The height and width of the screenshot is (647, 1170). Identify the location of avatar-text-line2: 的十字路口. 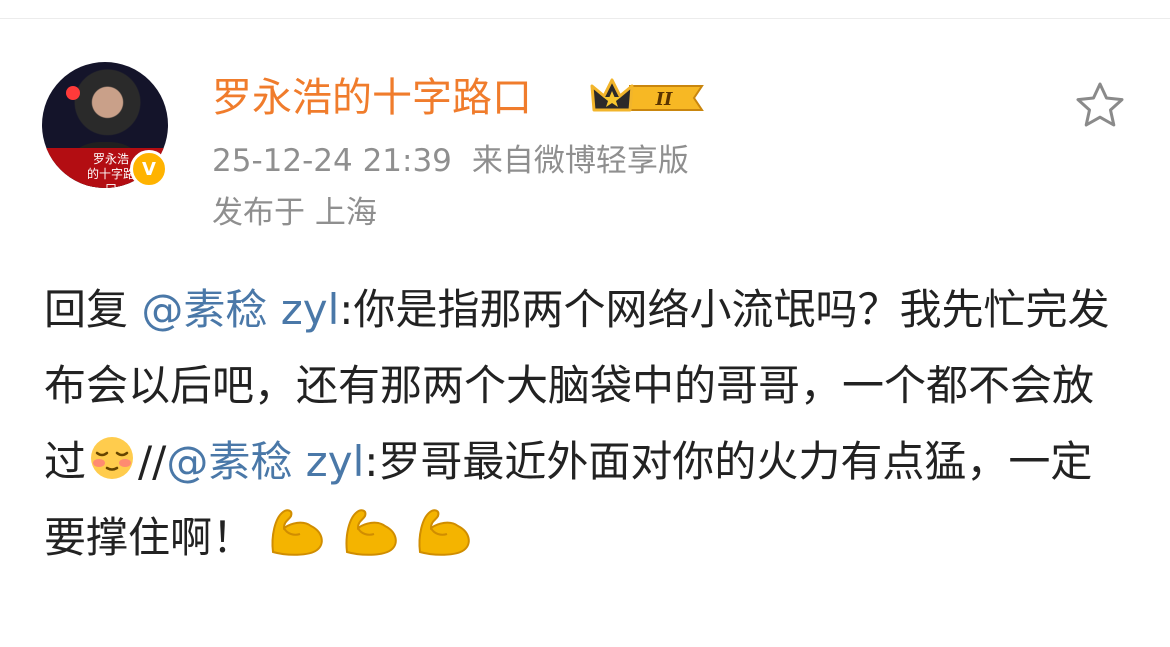
(110, 177).